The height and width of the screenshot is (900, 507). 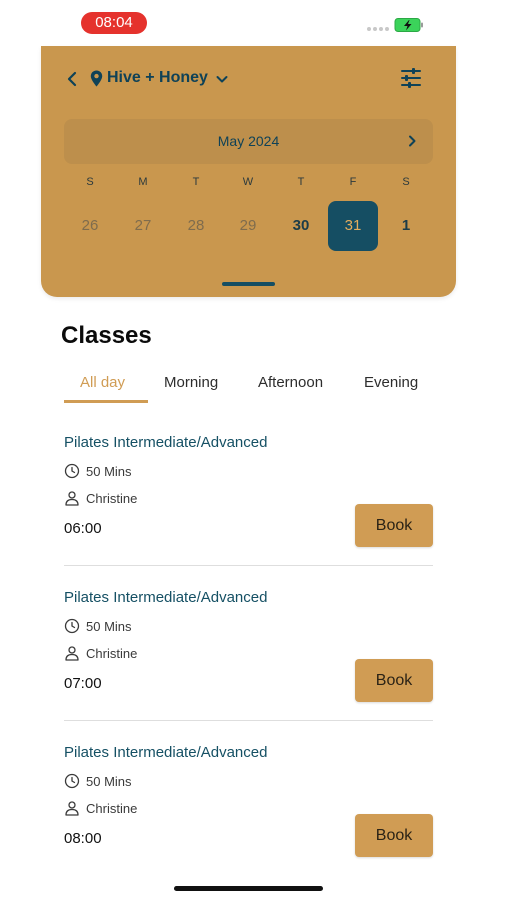 I want to click on time-of-day-tabs: All day Morning Afternoon Evening, so click(x=250, y=387).